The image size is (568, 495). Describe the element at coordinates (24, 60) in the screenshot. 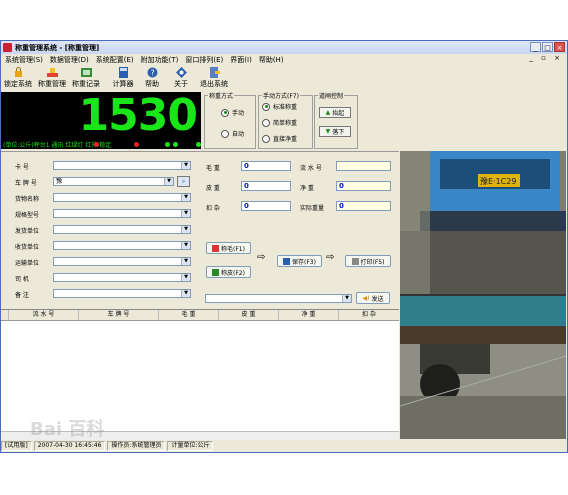

I see `menu-system: 系统管理(S)` at that location.